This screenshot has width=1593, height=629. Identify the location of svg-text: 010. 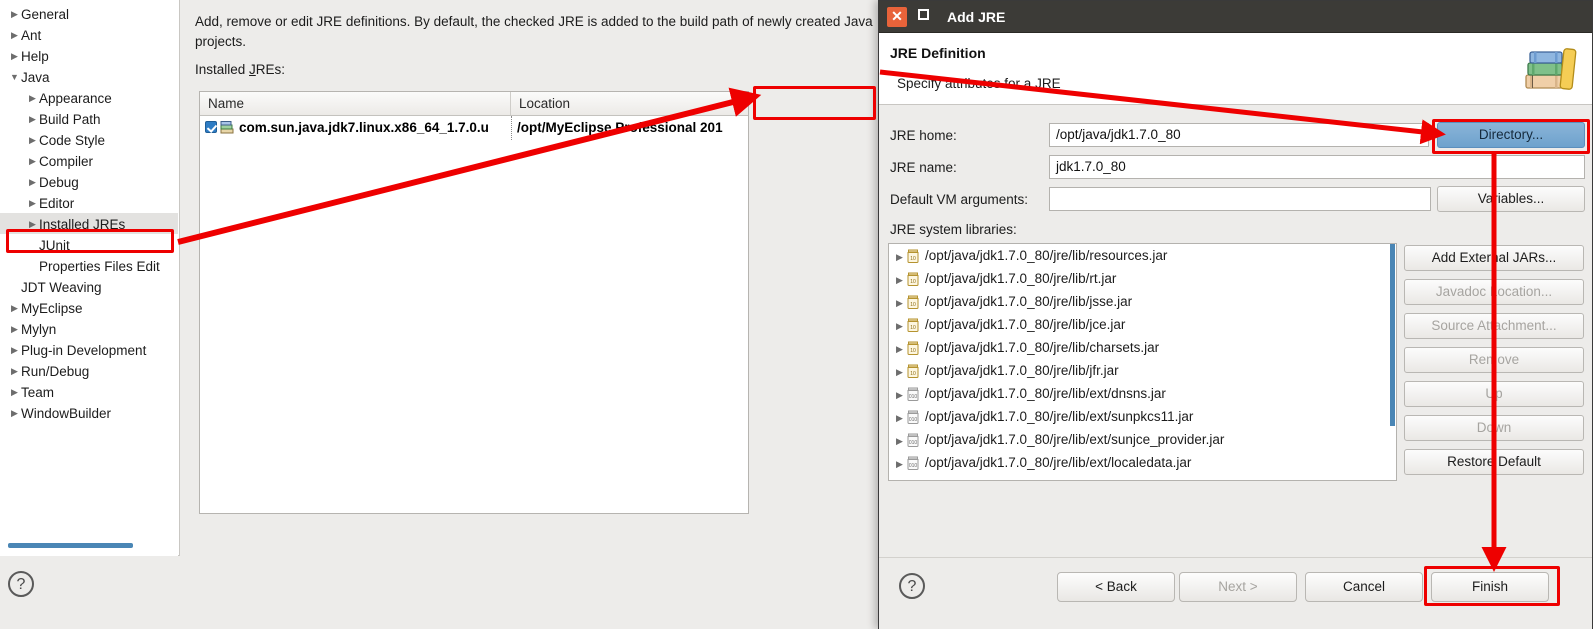
(913, 420).